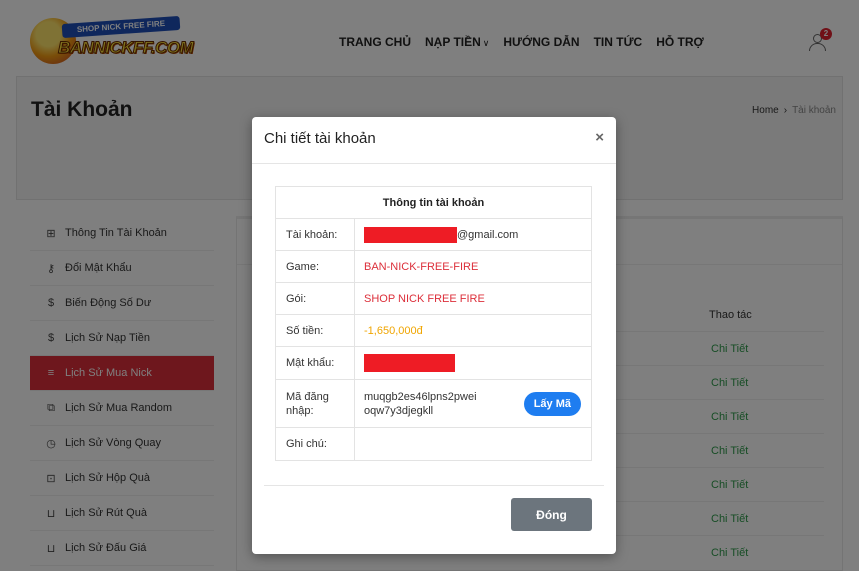 The height and width of the screenshot is (571, 859). I want to click on redacted-password-mask, so click(409, 363).